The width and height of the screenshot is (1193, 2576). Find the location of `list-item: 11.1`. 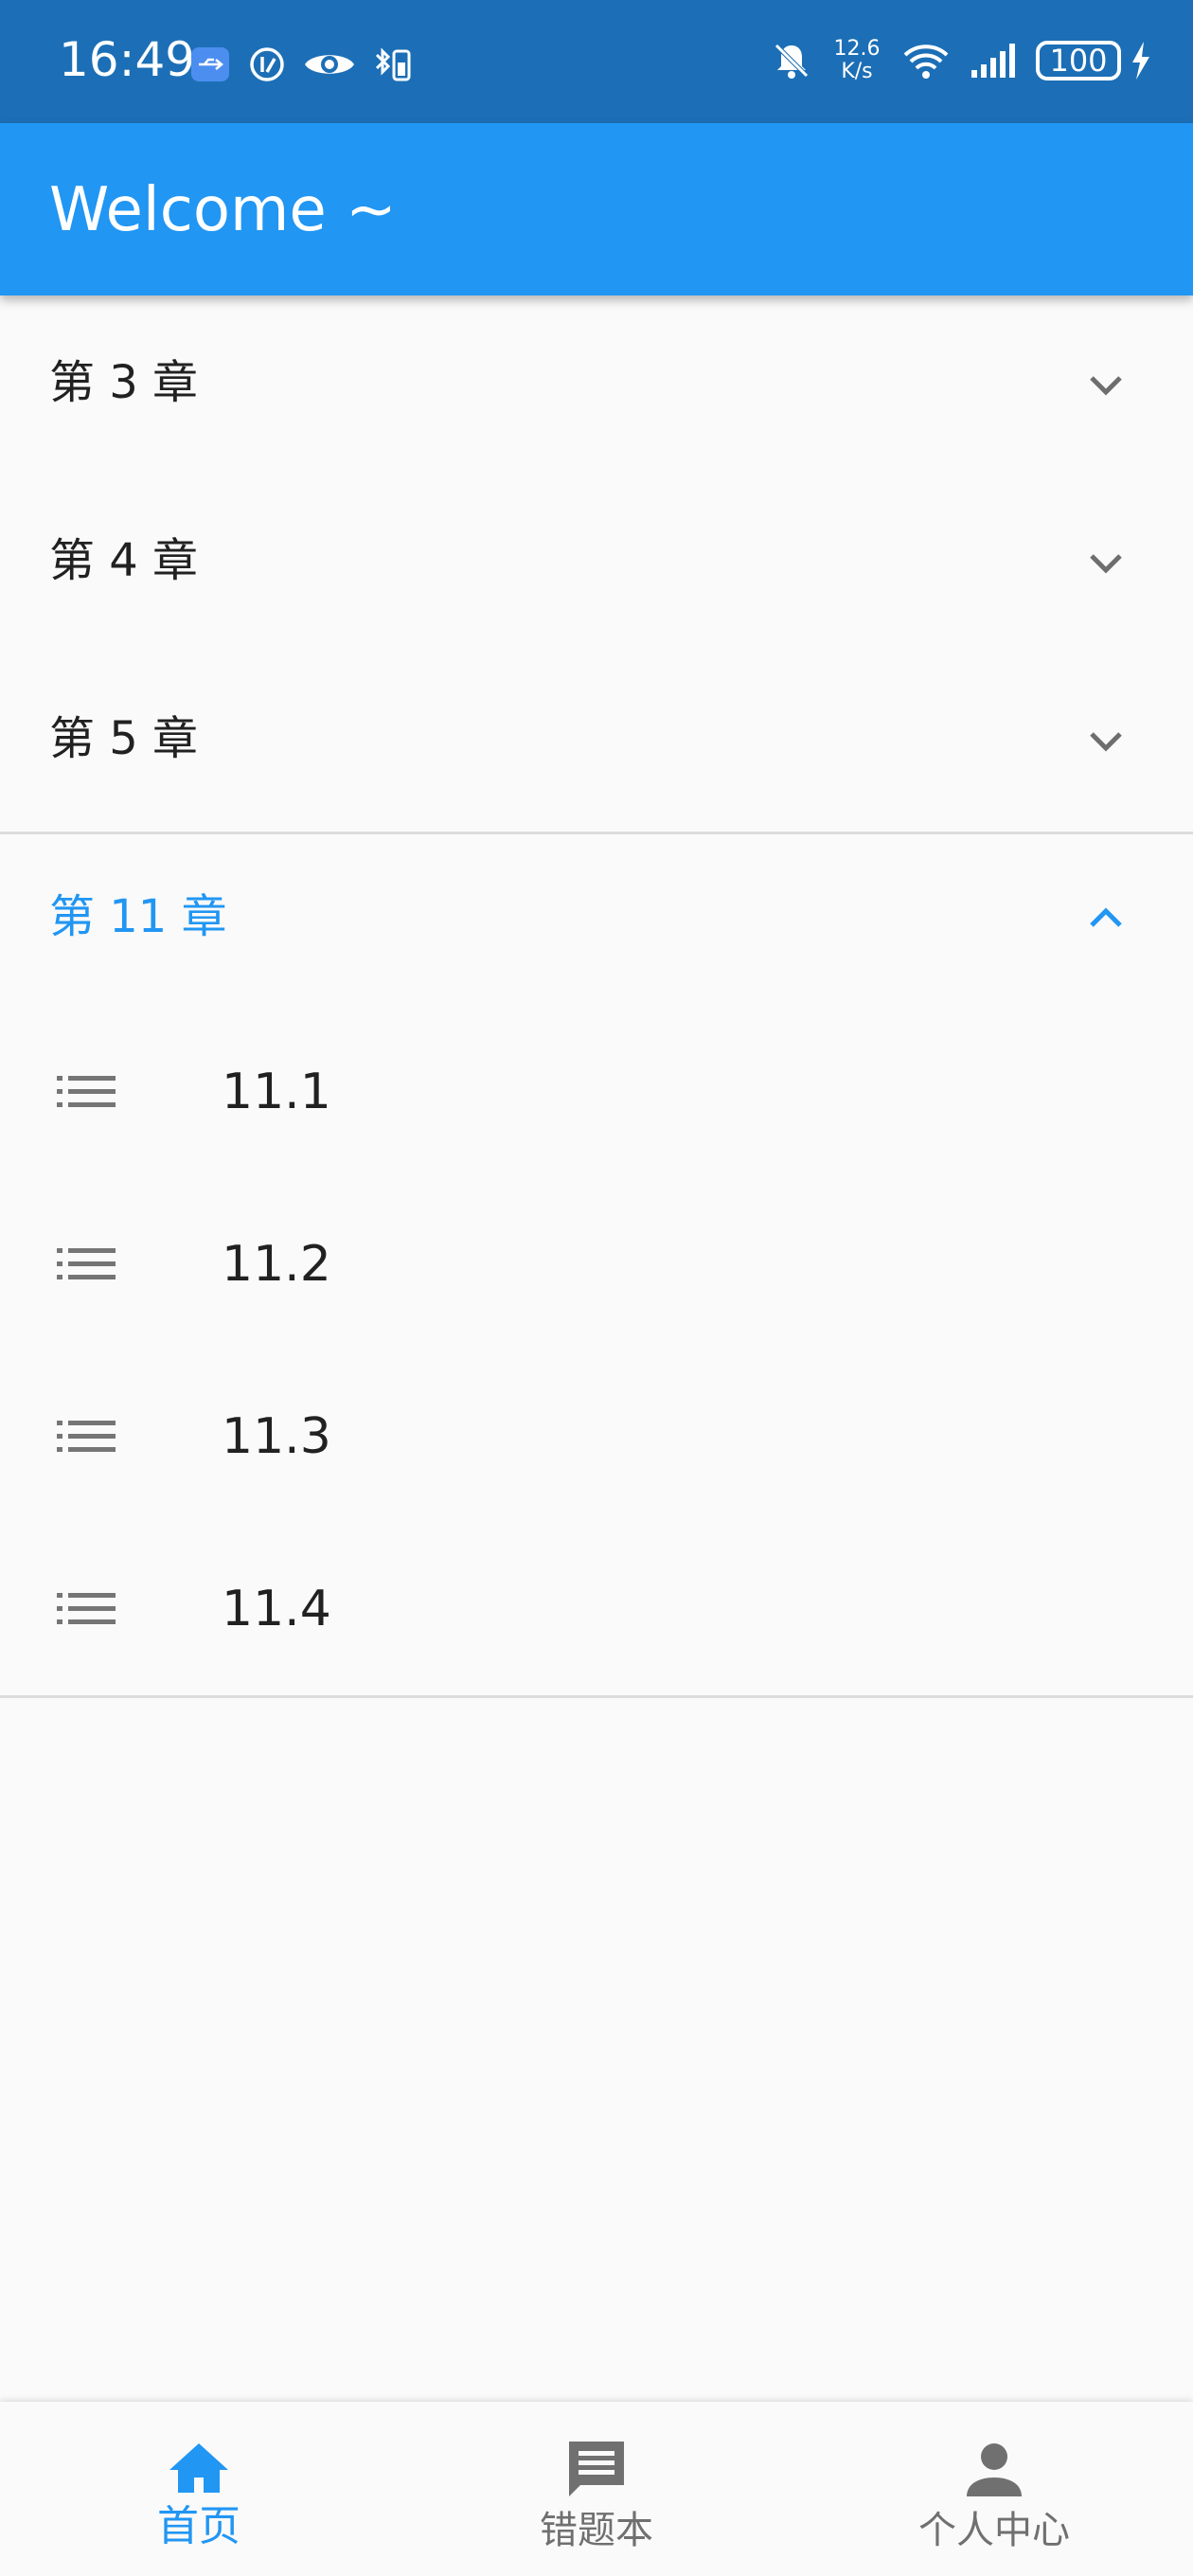

list-item: 11.1 is located at coordinates (596, 1092).